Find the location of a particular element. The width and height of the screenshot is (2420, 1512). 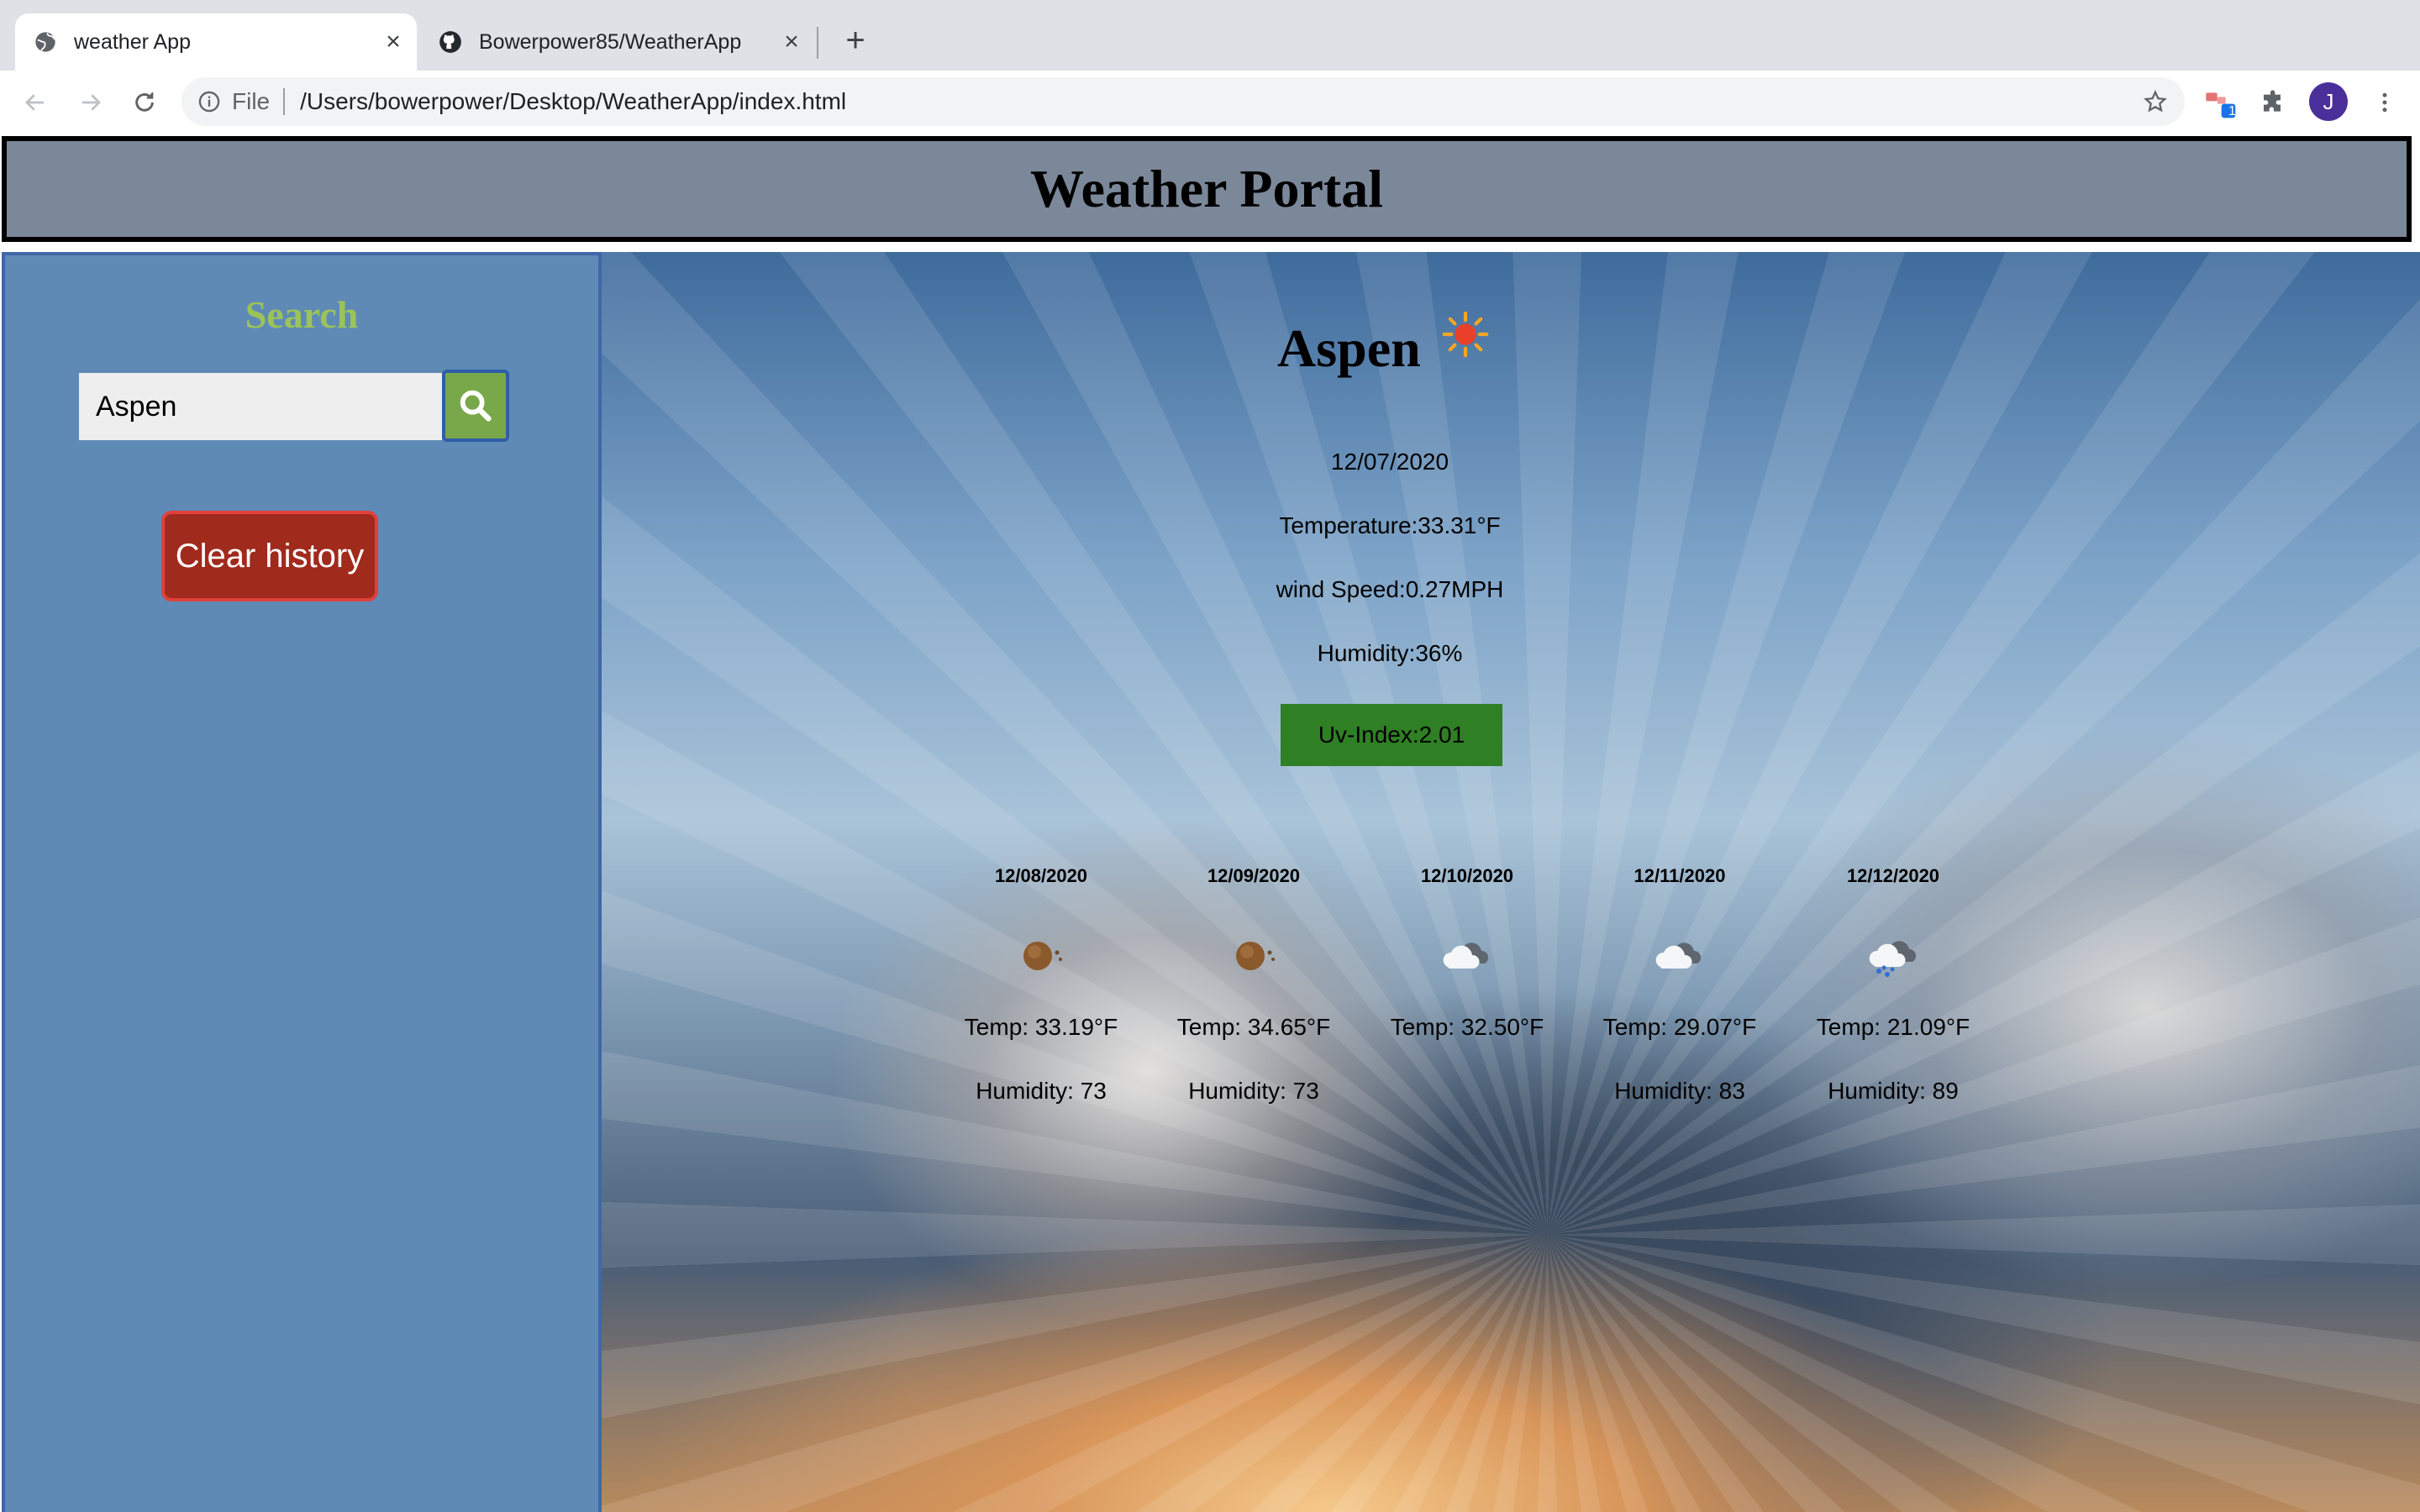

search-icon is located at coordinates (476, 406).